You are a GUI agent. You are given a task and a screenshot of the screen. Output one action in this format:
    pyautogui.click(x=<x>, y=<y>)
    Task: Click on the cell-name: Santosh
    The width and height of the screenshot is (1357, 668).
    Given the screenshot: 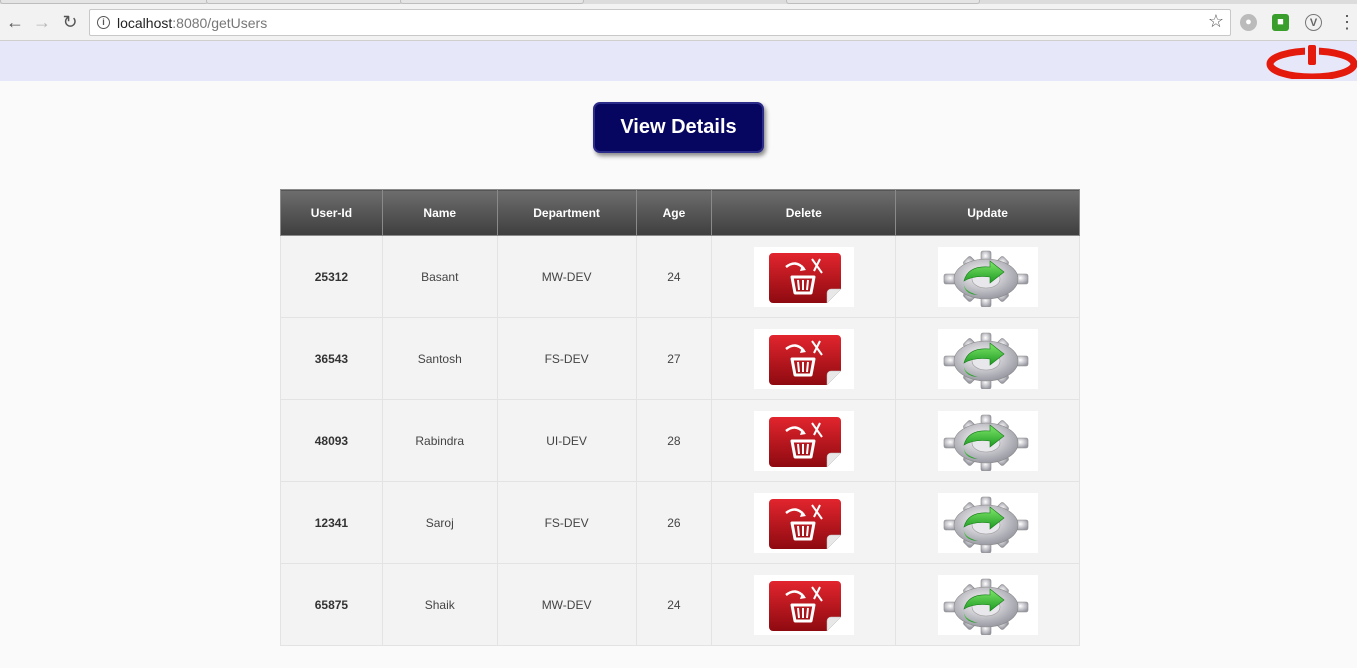 What is the action you would take?
    pyautogui.click(x=439, y=358)
    